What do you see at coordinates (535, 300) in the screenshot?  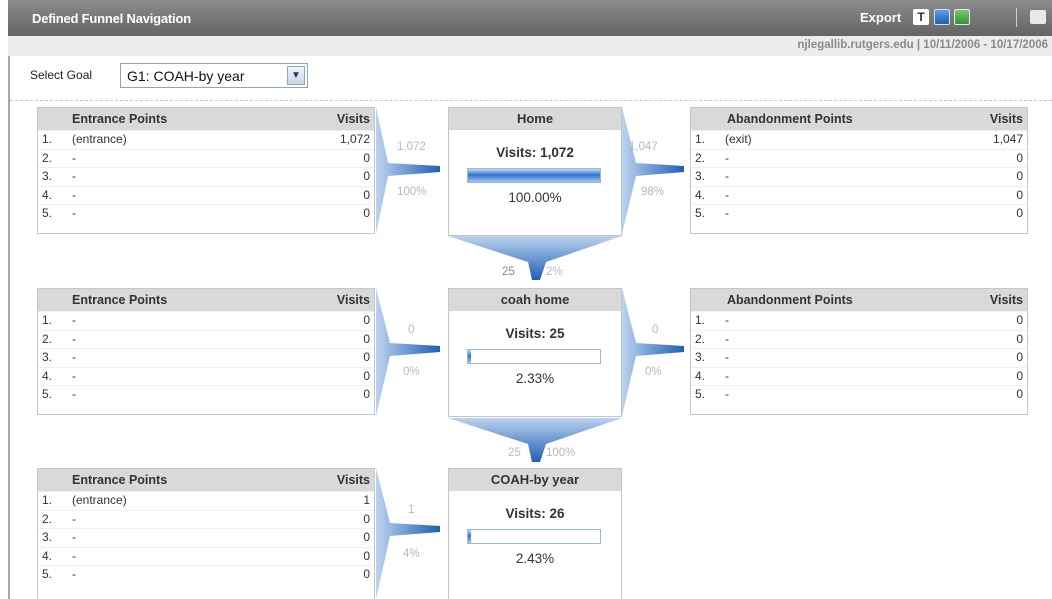 I see `step-name: coah home` at bounding box center [535, 300].